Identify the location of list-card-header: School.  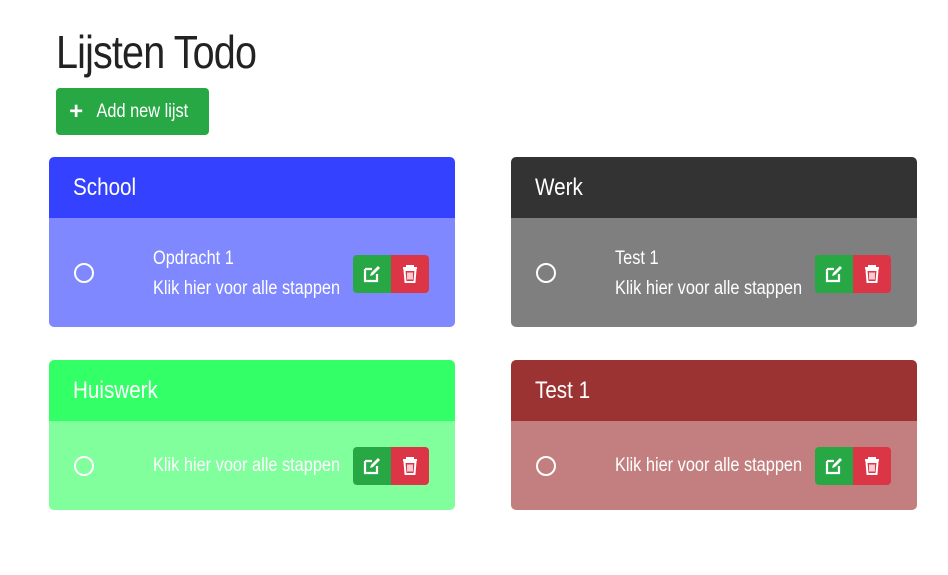
(252, 187).